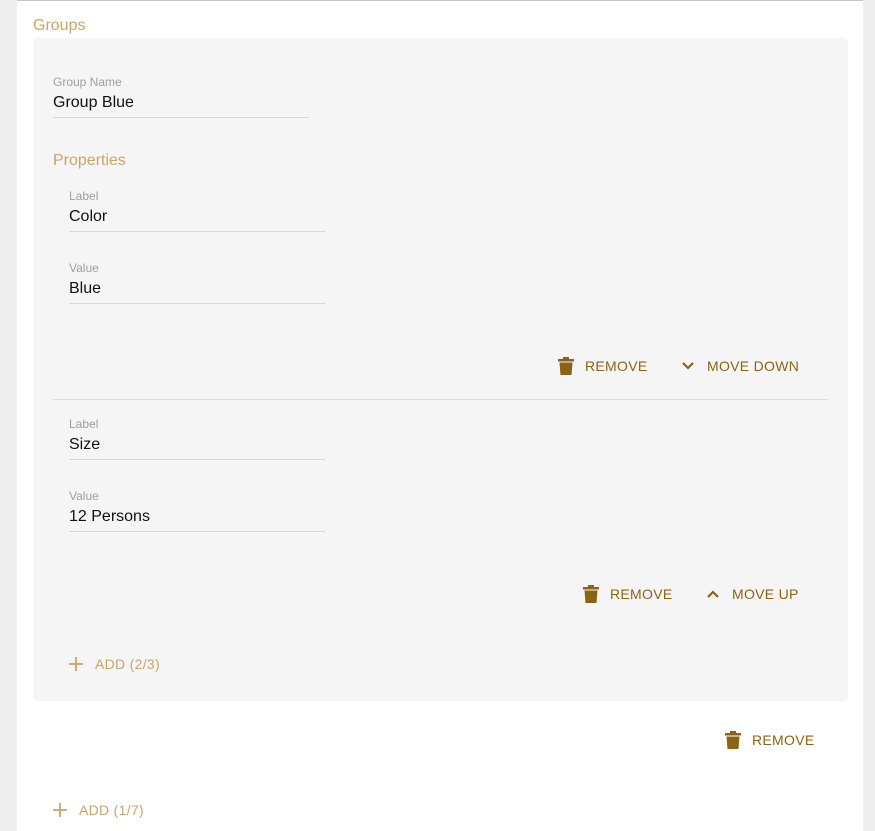 The image size is (875, 831). Describe the element at coordinates (197, 219) in the screenshot. I see `property-label-input: Color` at that location.